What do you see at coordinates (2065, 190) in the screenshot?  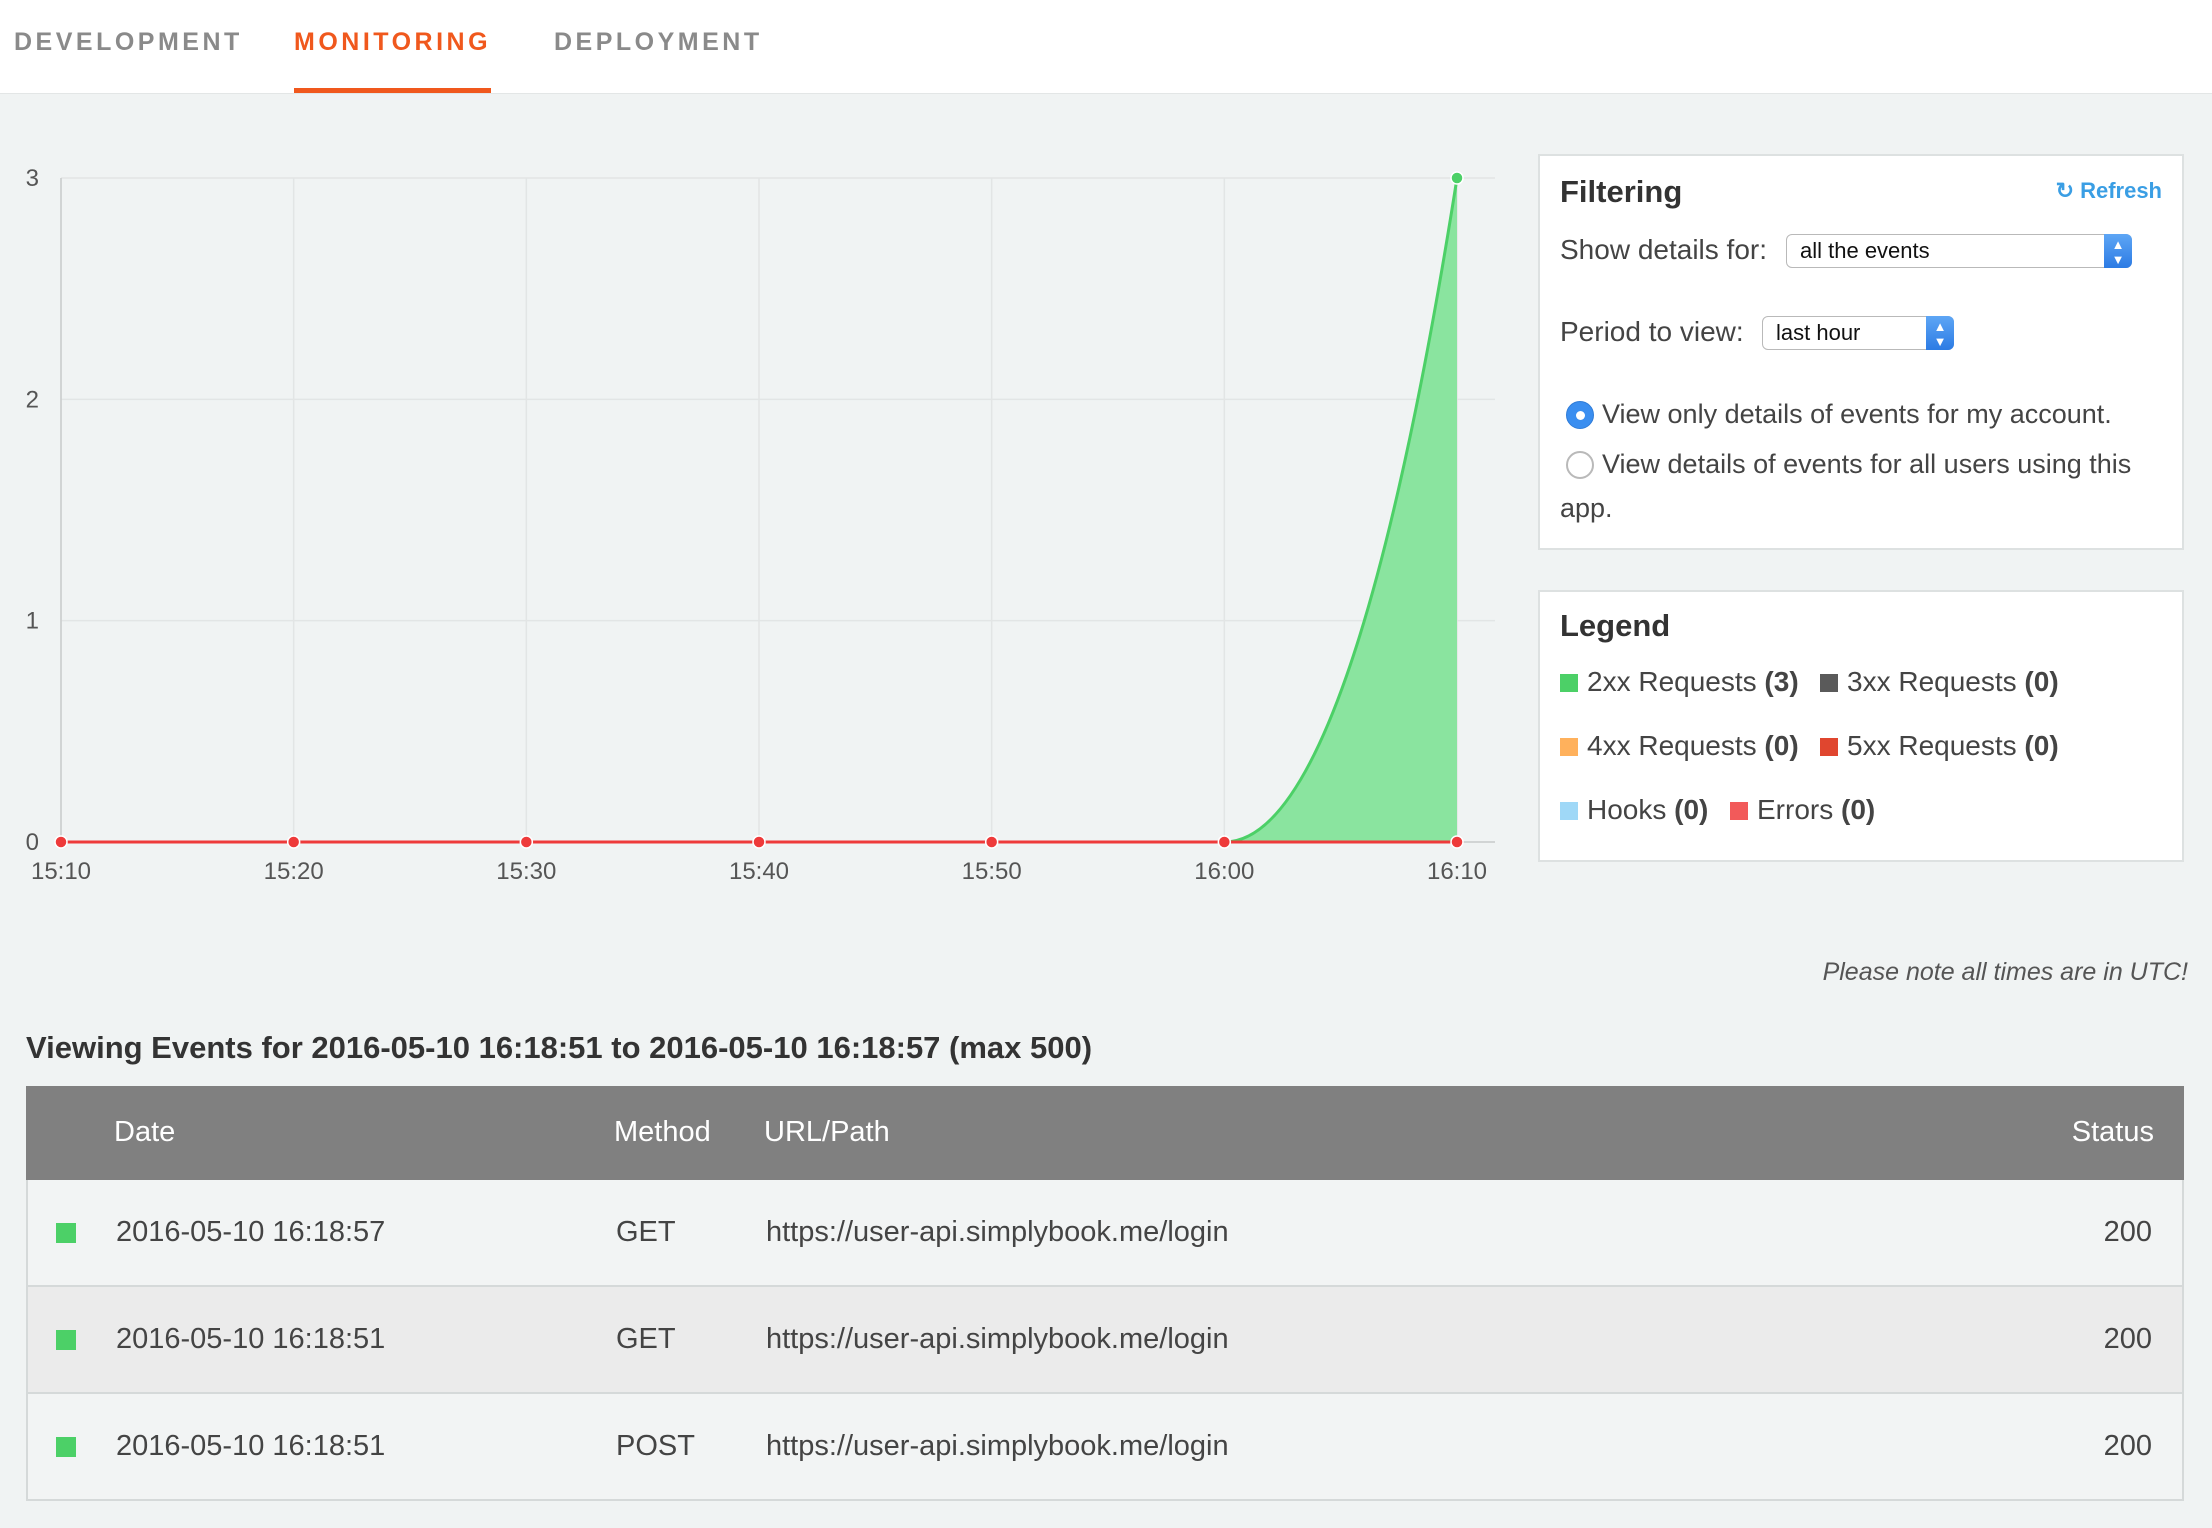 I see `refresh-icon: ↻` at bounding box center [2065, 190].